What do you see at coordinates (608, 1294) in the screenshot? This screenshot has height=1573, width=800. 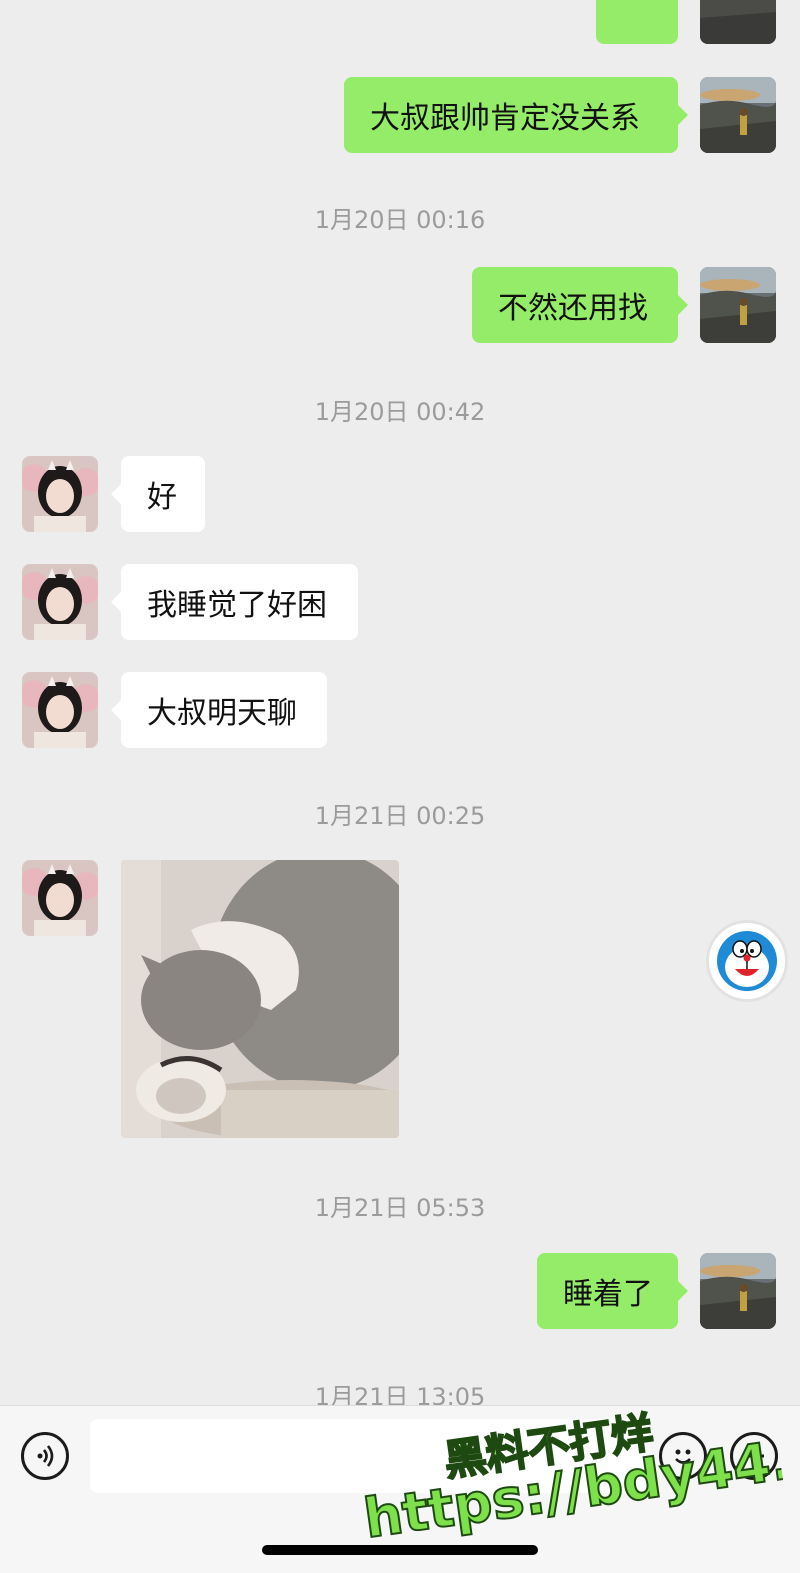 I see `message-text: 睡着了` at bounding box center [608, 1294].